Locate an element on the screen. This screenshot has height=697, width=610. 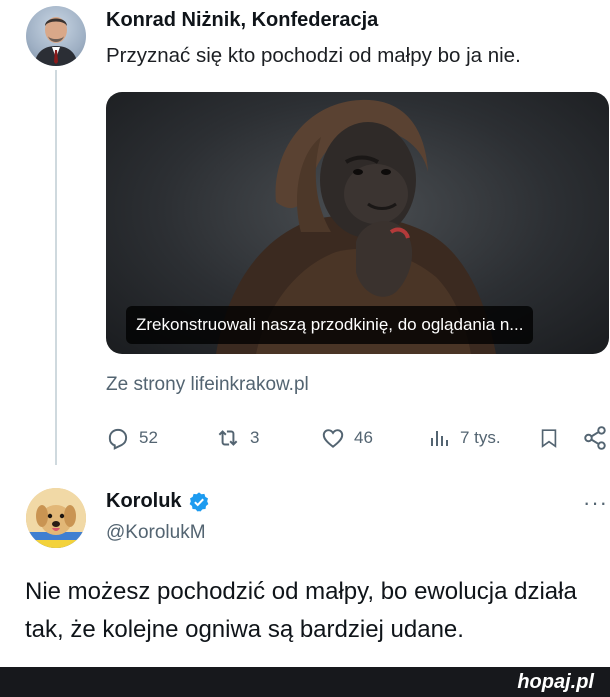
reply-author-avatar is located at coordinates (56, 518).